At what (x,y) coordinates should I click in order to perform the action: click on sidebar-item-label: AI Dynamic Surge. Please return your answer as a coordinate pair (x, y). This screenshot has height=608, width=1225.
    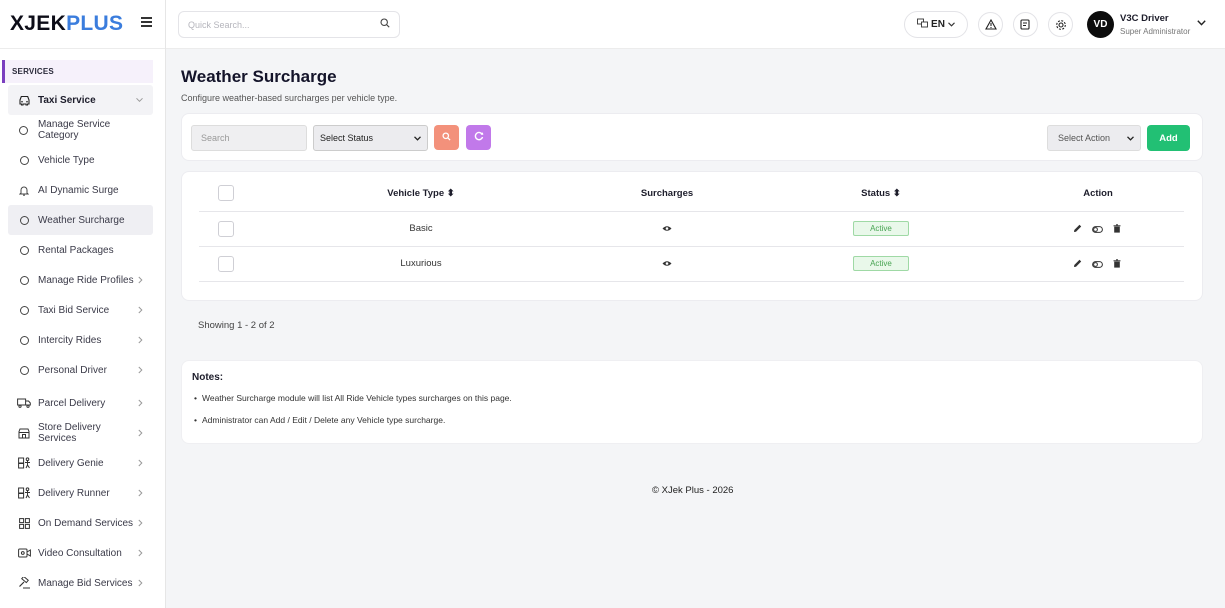
    Looking at the image, I should click on (78, 190).